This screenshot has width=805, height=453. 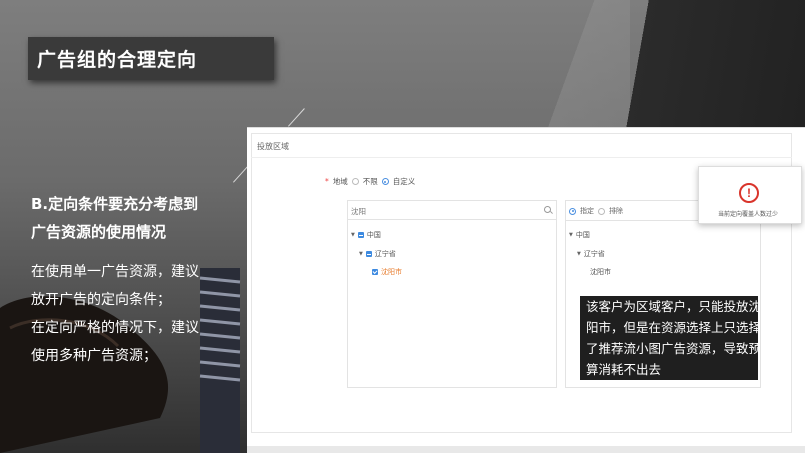 I want to click on region-selector-left: 沈阳 ▼ 中国 ▼ 辽宁省 沈阳市, so click(x=452, y=294).